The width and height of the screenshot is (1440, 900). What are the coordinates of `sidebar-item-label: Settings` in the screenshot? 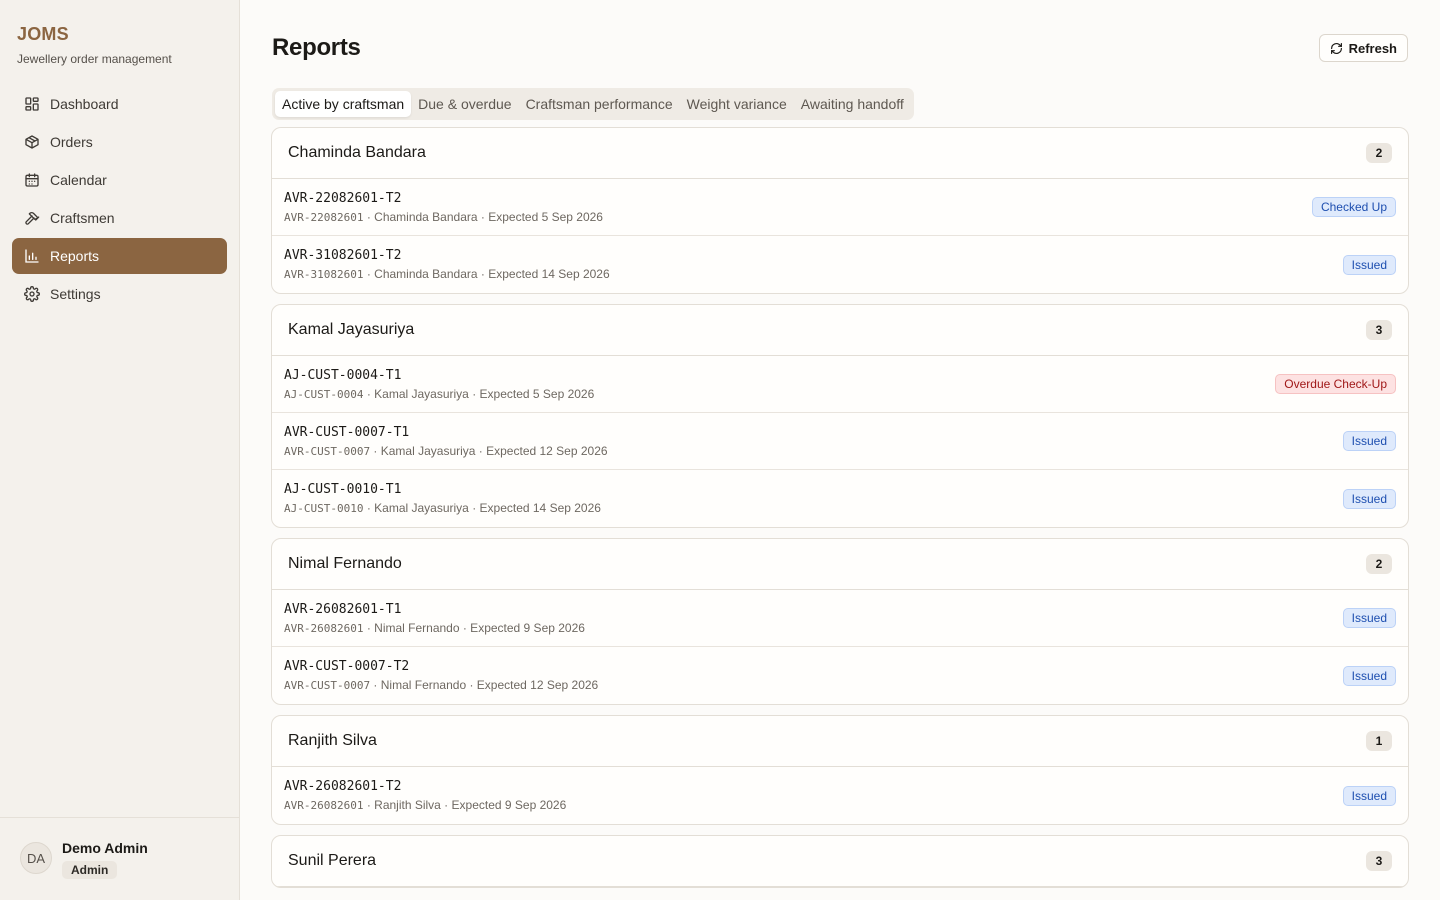 It's located at (75, 294).